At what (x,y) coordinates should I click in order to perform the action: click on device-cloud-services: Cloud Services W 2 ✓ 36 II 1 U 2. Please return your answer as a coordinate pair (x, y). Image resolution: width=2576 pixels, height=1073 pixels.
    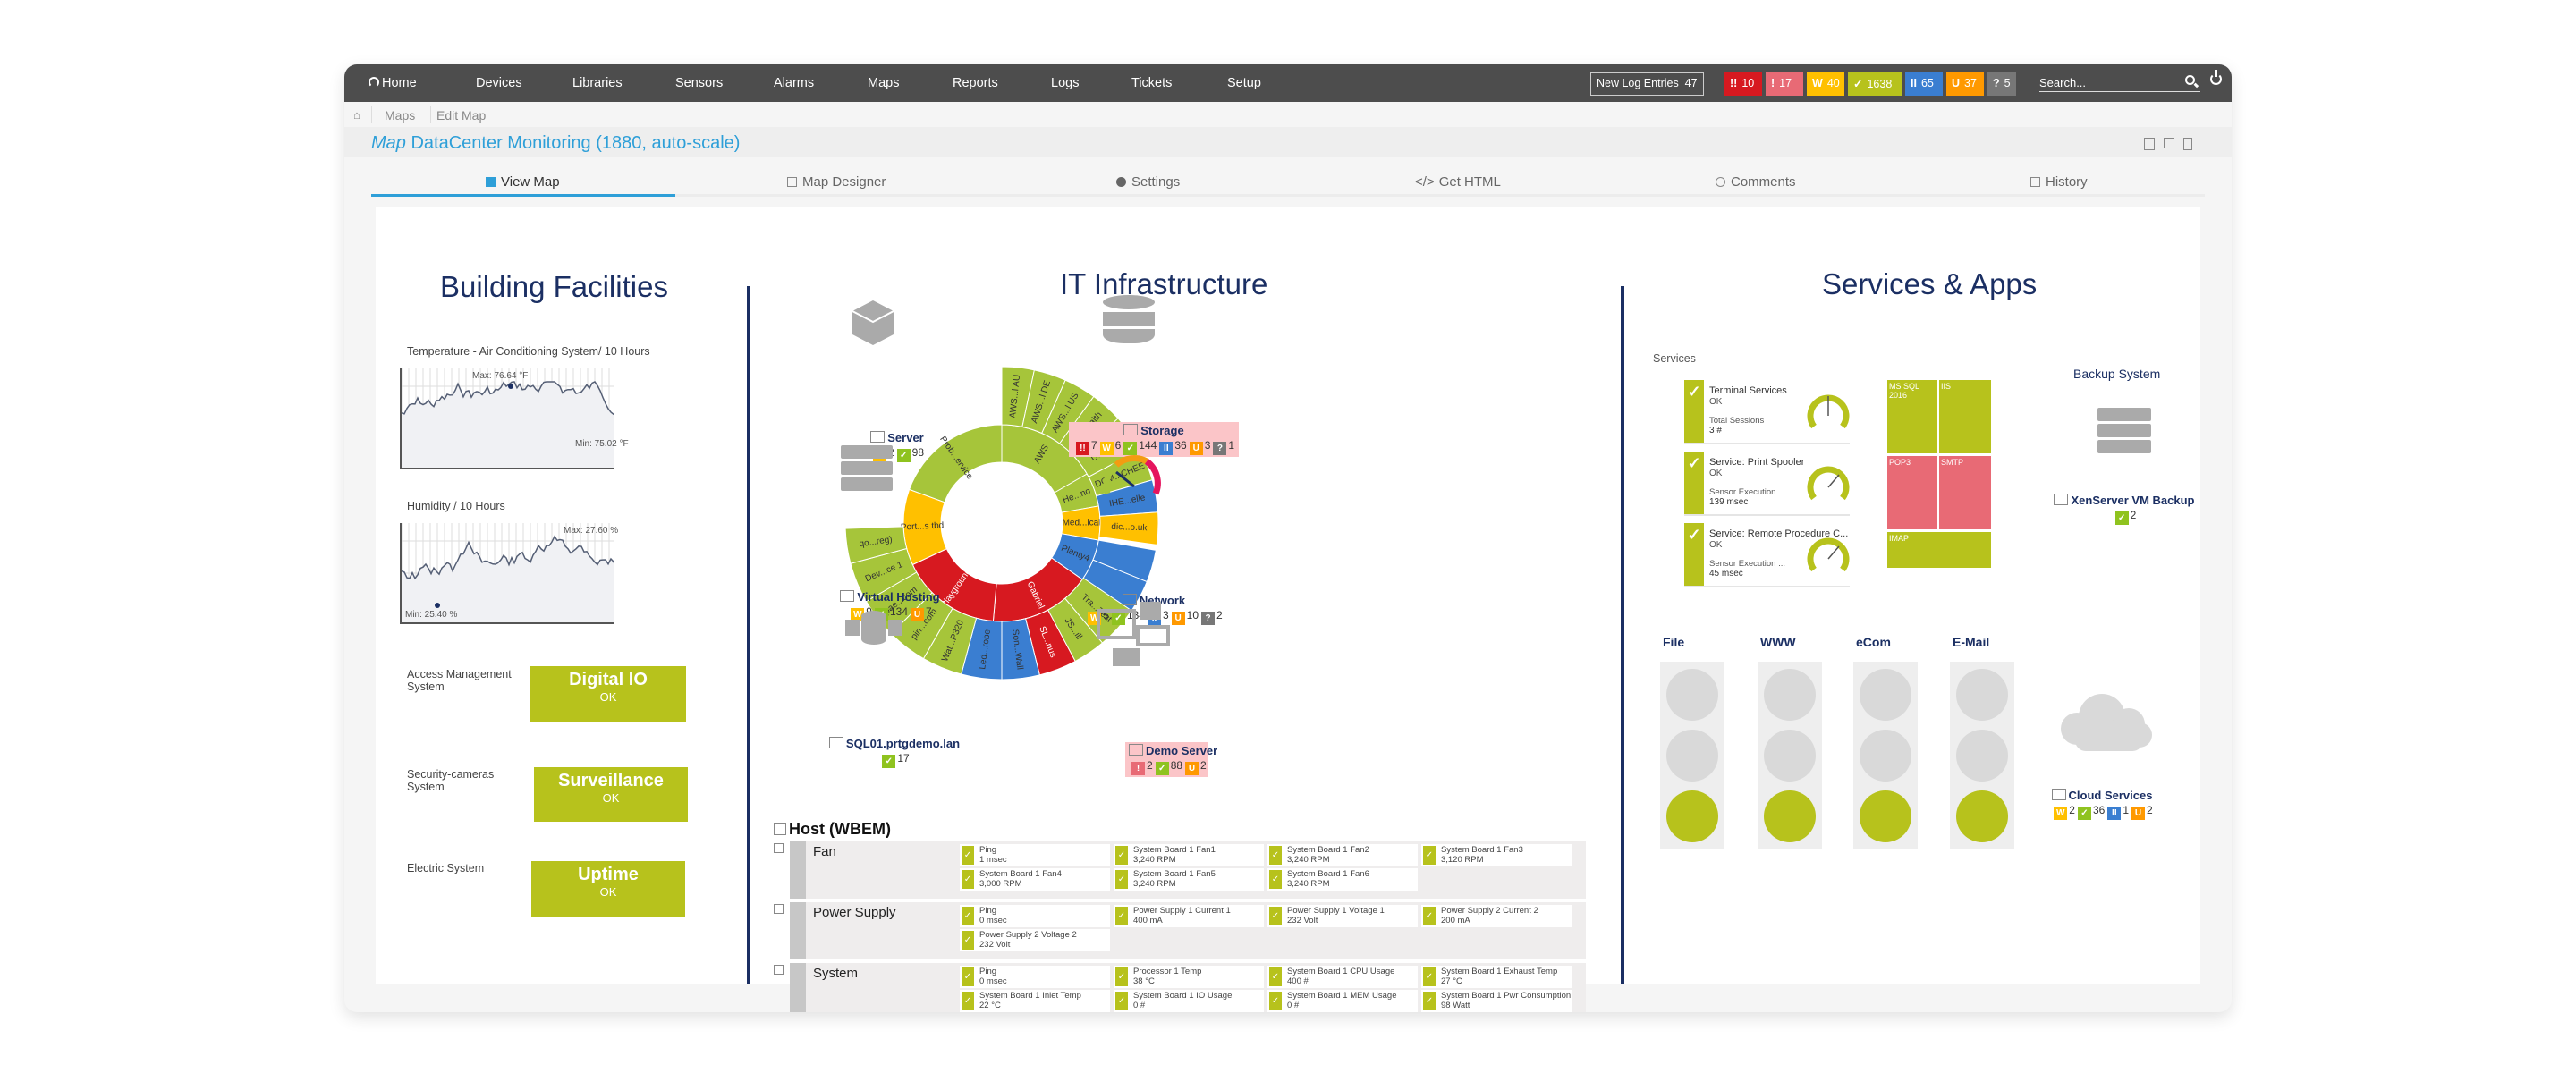
    Looking at the image, I should click on (2102, 804).